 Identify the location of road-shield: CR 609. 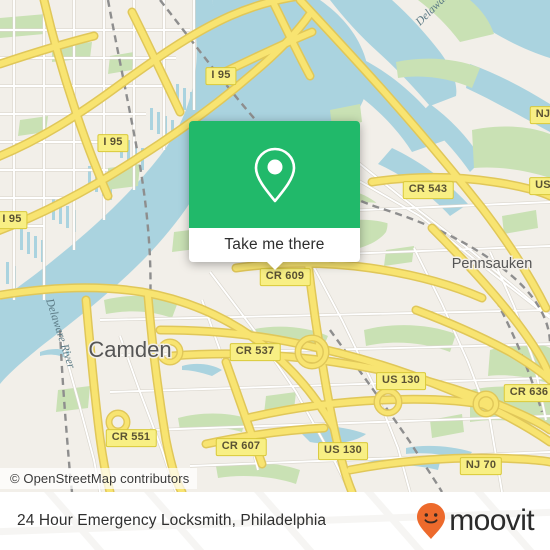
(285, 277).